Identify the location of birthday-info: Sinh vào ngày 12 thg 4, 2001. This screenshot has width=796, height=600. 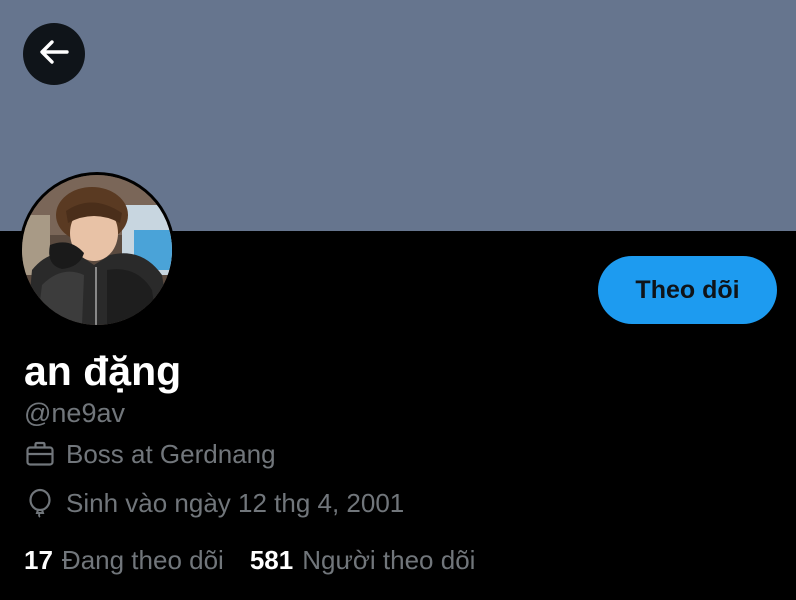
(214, 503).